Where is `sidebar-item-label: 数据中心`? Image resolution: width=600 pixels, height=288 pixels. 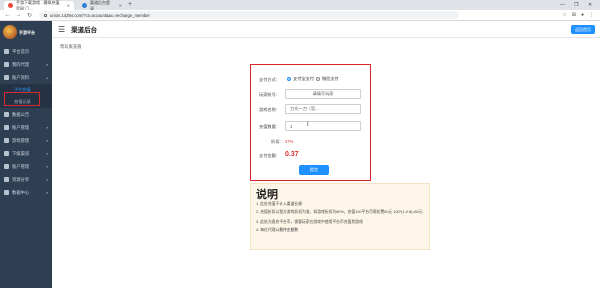
sidebar-item-label: 数据中心 is located at coordinates (21, 192).